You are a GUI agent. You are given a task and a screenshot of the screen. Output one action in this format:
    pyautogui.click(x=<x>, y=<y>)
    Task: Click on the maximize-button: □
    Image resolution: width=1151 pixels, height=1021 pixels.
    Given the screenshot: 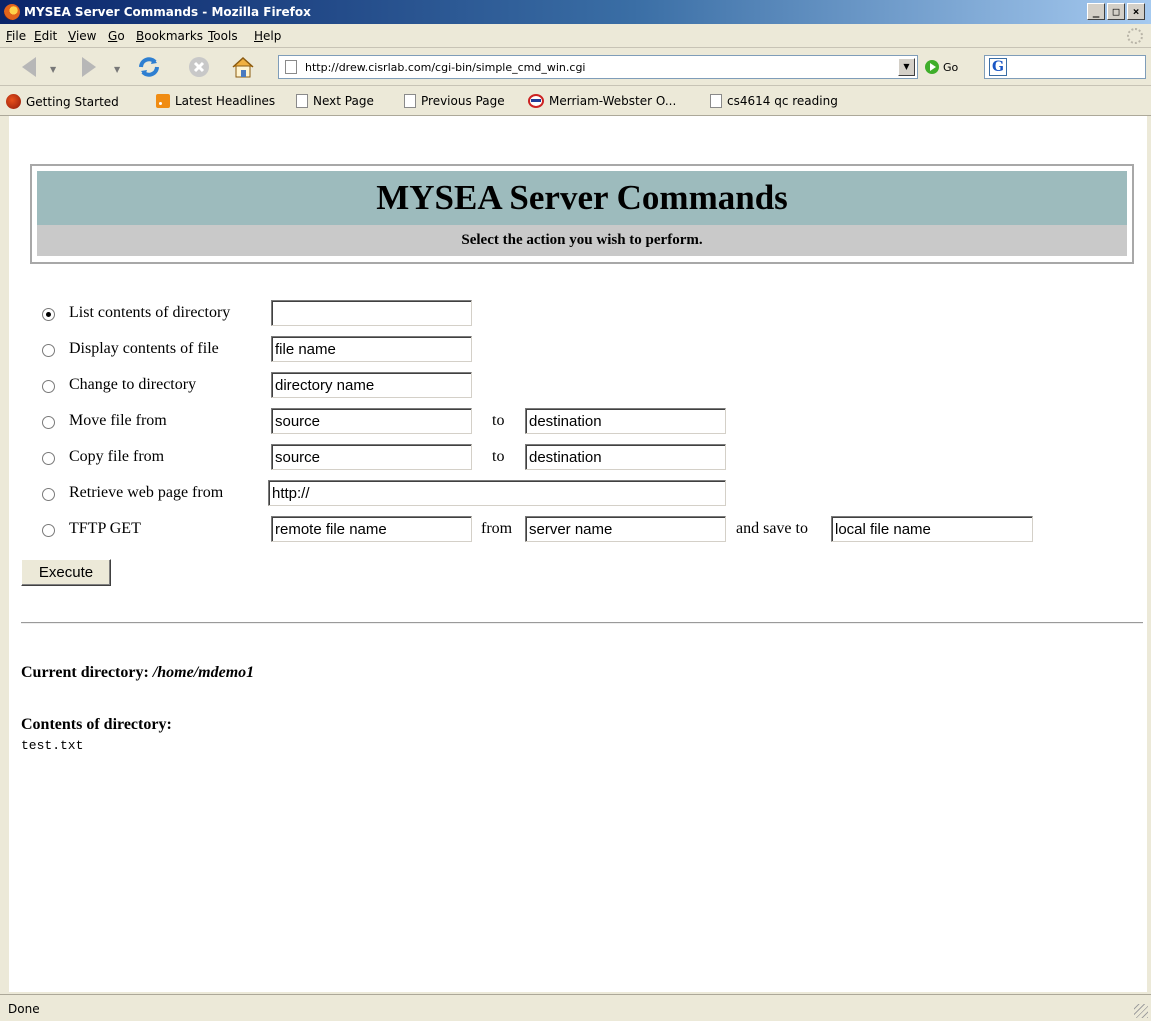 What is the action you would take?
    pyautogui.click(x=1116, y=11)
    